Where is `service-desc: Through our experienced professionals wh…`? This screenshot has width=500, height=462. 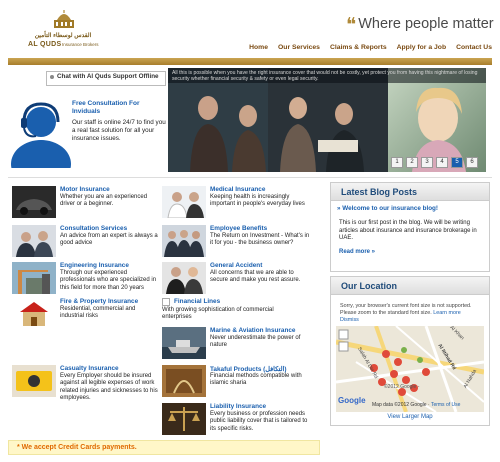 service-desc: Through our experienced professionals wh… is located at coordinates (108, 280).